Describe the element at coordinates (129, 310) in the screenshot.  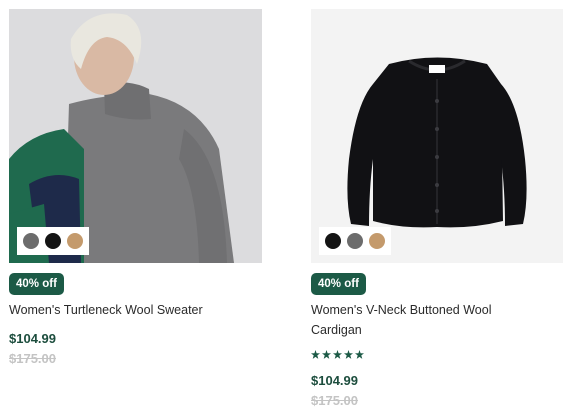
I see `product-name: Women's Turtleneck Wool Sweater` at that location.